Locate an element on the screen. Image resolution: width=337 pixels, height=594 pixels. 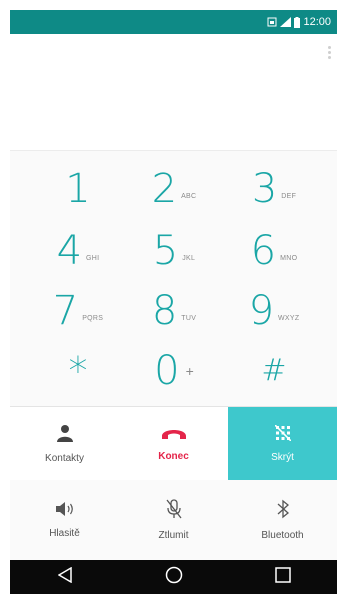
recents-icon is located at coordinates (282, 577).